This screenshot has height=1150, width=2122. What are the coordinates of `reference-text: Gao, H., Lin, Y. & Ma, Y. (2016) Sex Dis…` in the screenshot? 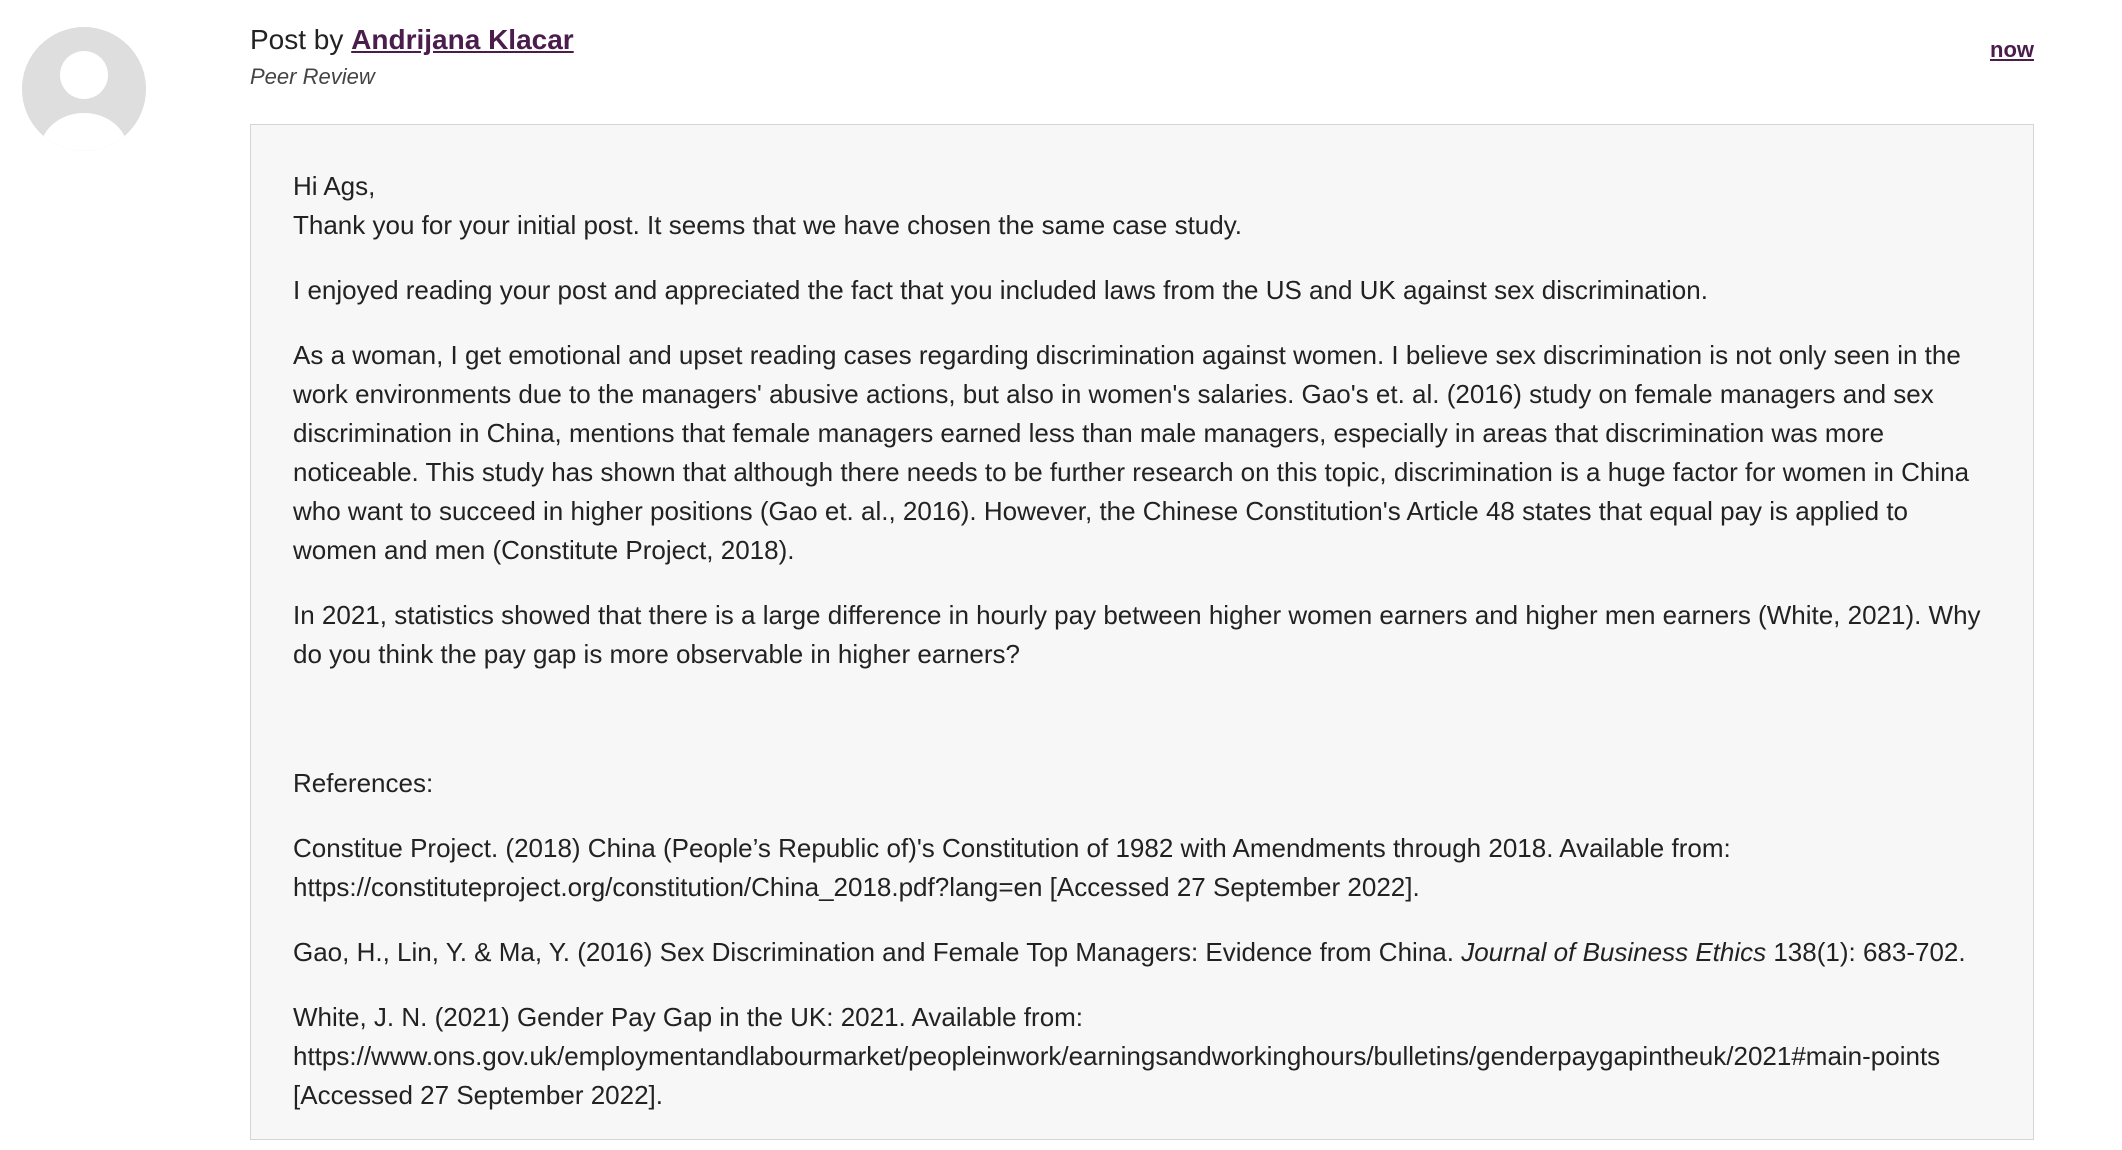 It's located at (877, 952).